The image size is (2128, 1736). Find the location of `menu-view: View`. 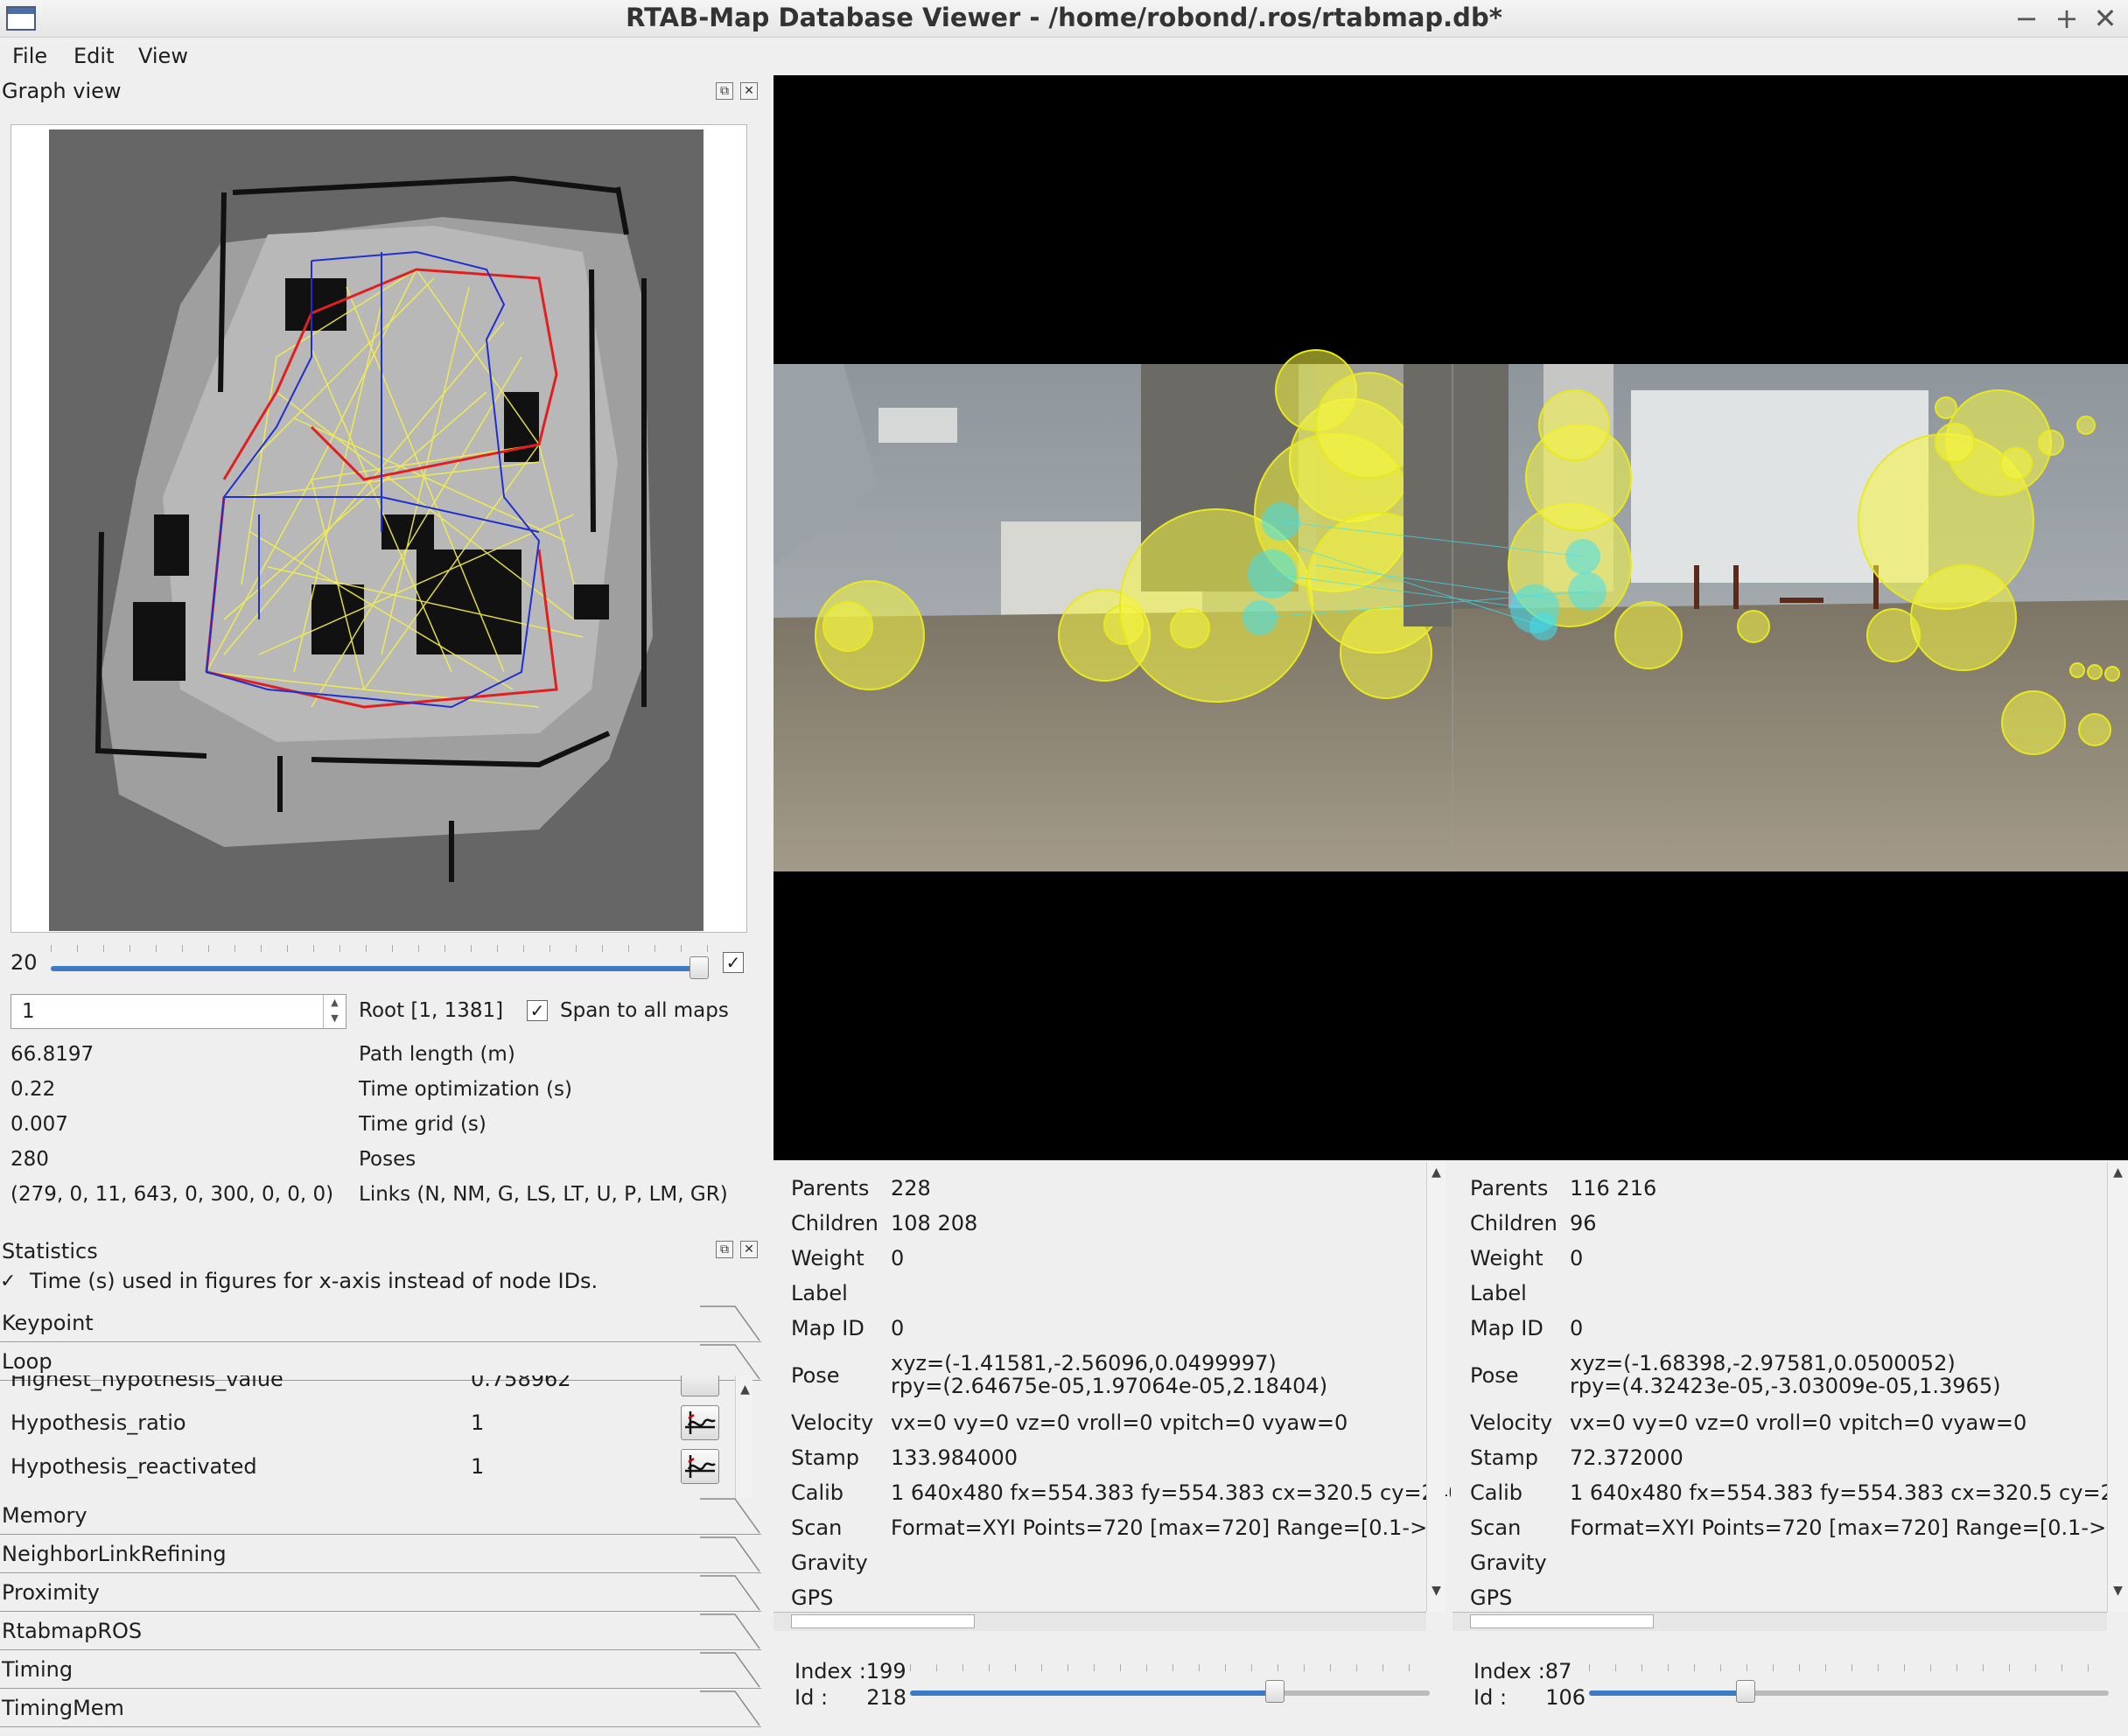

menu-view: View is located at coordinates (163, 56).